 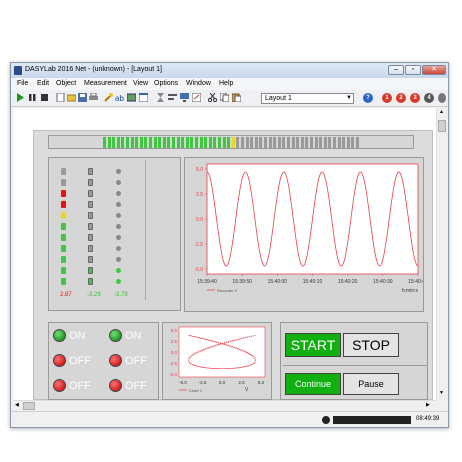 I want to click on meters-bars, so click(x=115, y=235).